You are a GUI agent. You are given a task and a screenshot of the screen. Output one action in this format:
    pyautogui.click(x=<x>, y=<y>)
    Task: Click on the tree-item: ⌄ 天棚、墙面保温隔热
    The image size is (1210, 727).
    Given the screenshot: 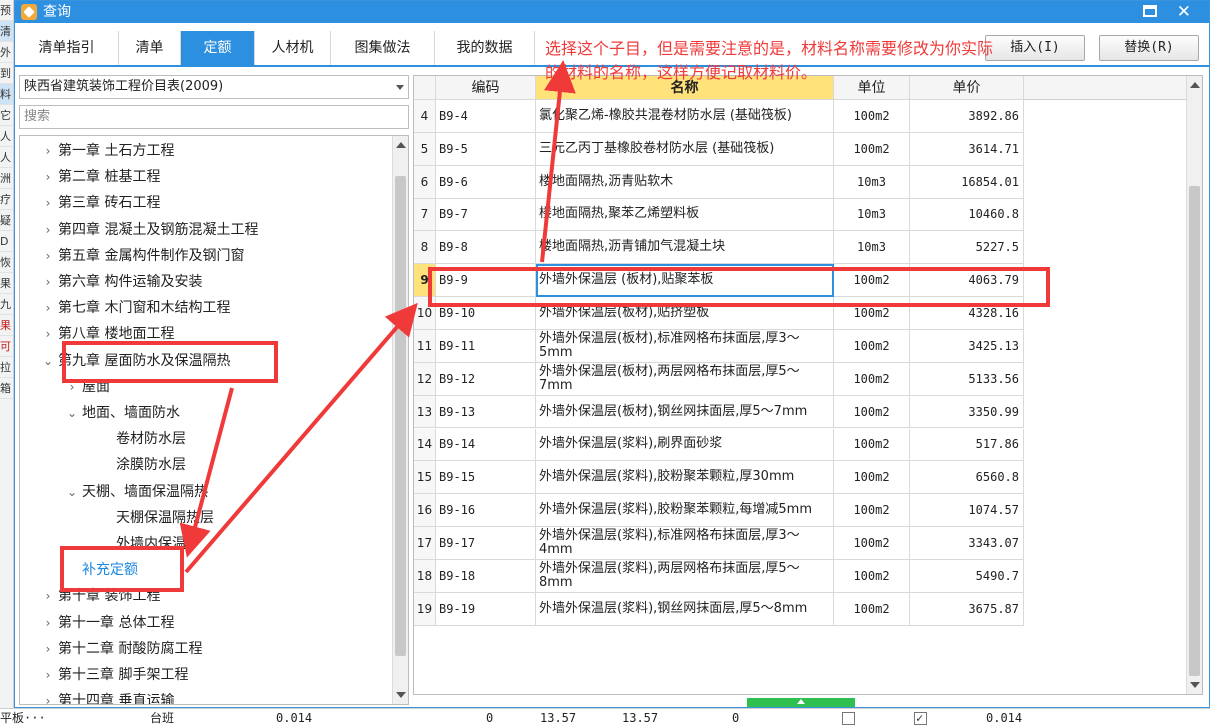 What is the action you would take?
    pyautogui.click(x=135, y=492)
    